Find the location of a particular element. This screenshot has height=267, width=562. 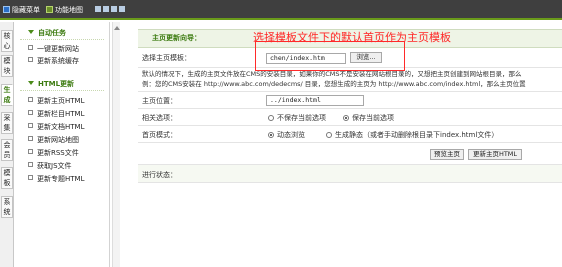

annotation-highlight-box is located at coordinates (330, 56).